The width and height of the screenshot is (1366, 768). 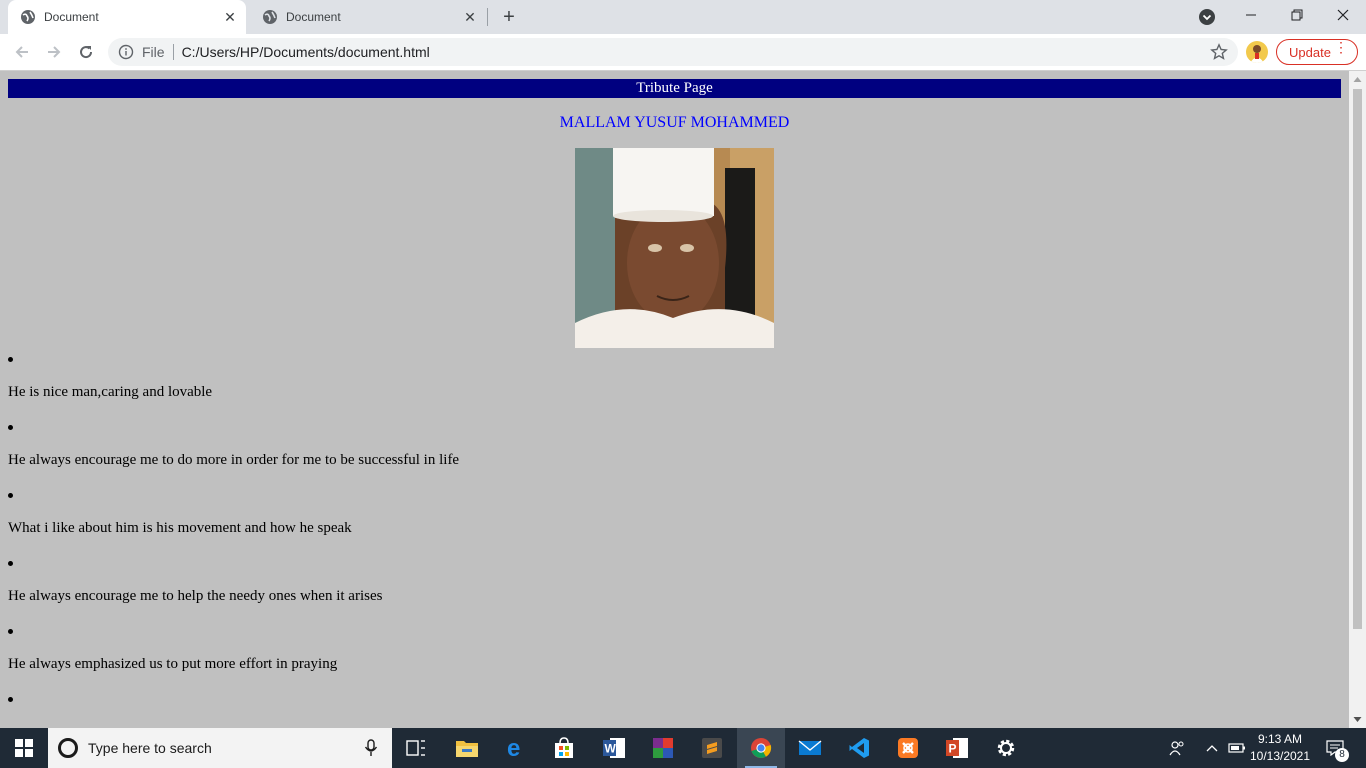 I want to click on back-arrow-icon, so click(x=21, y=52).